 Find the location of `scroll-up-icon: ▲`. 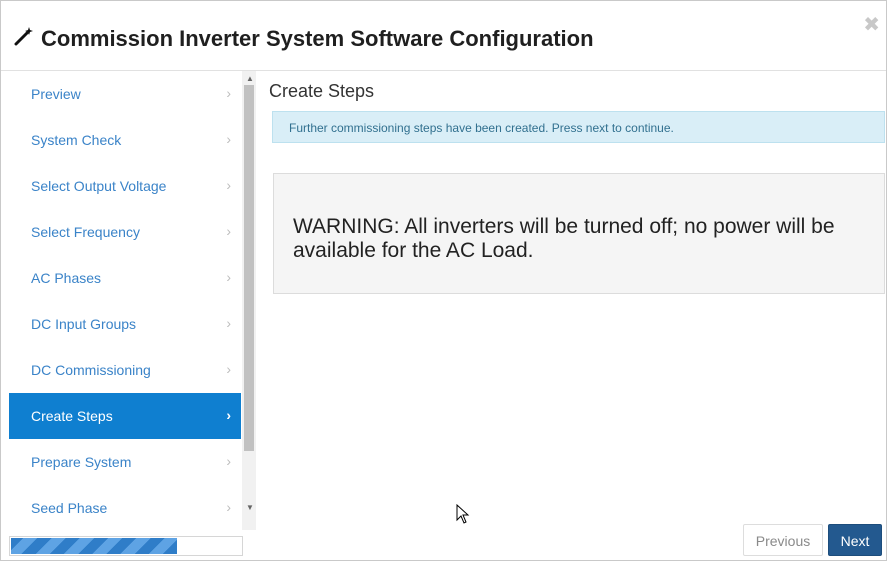

scroll-up-icon: ▲ is located at coordinates (250, 78).